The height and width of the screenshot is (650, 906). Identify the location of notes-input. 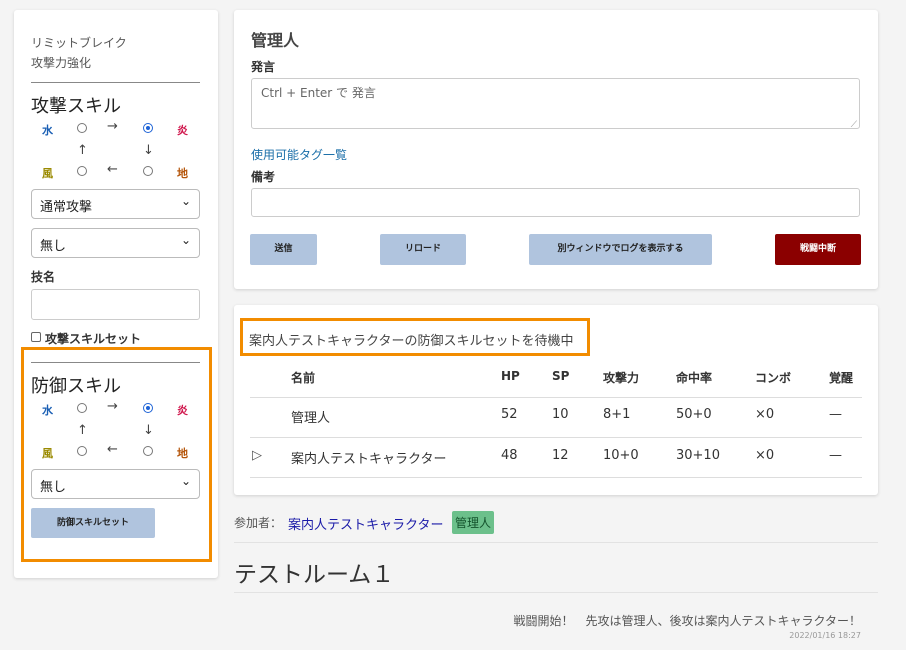
(555, 202).